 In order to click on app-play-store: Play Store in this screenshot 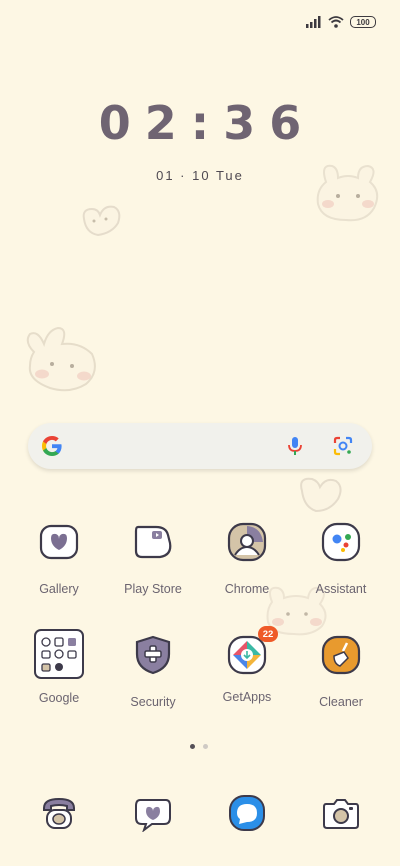, I will do `click(153, 558)`.